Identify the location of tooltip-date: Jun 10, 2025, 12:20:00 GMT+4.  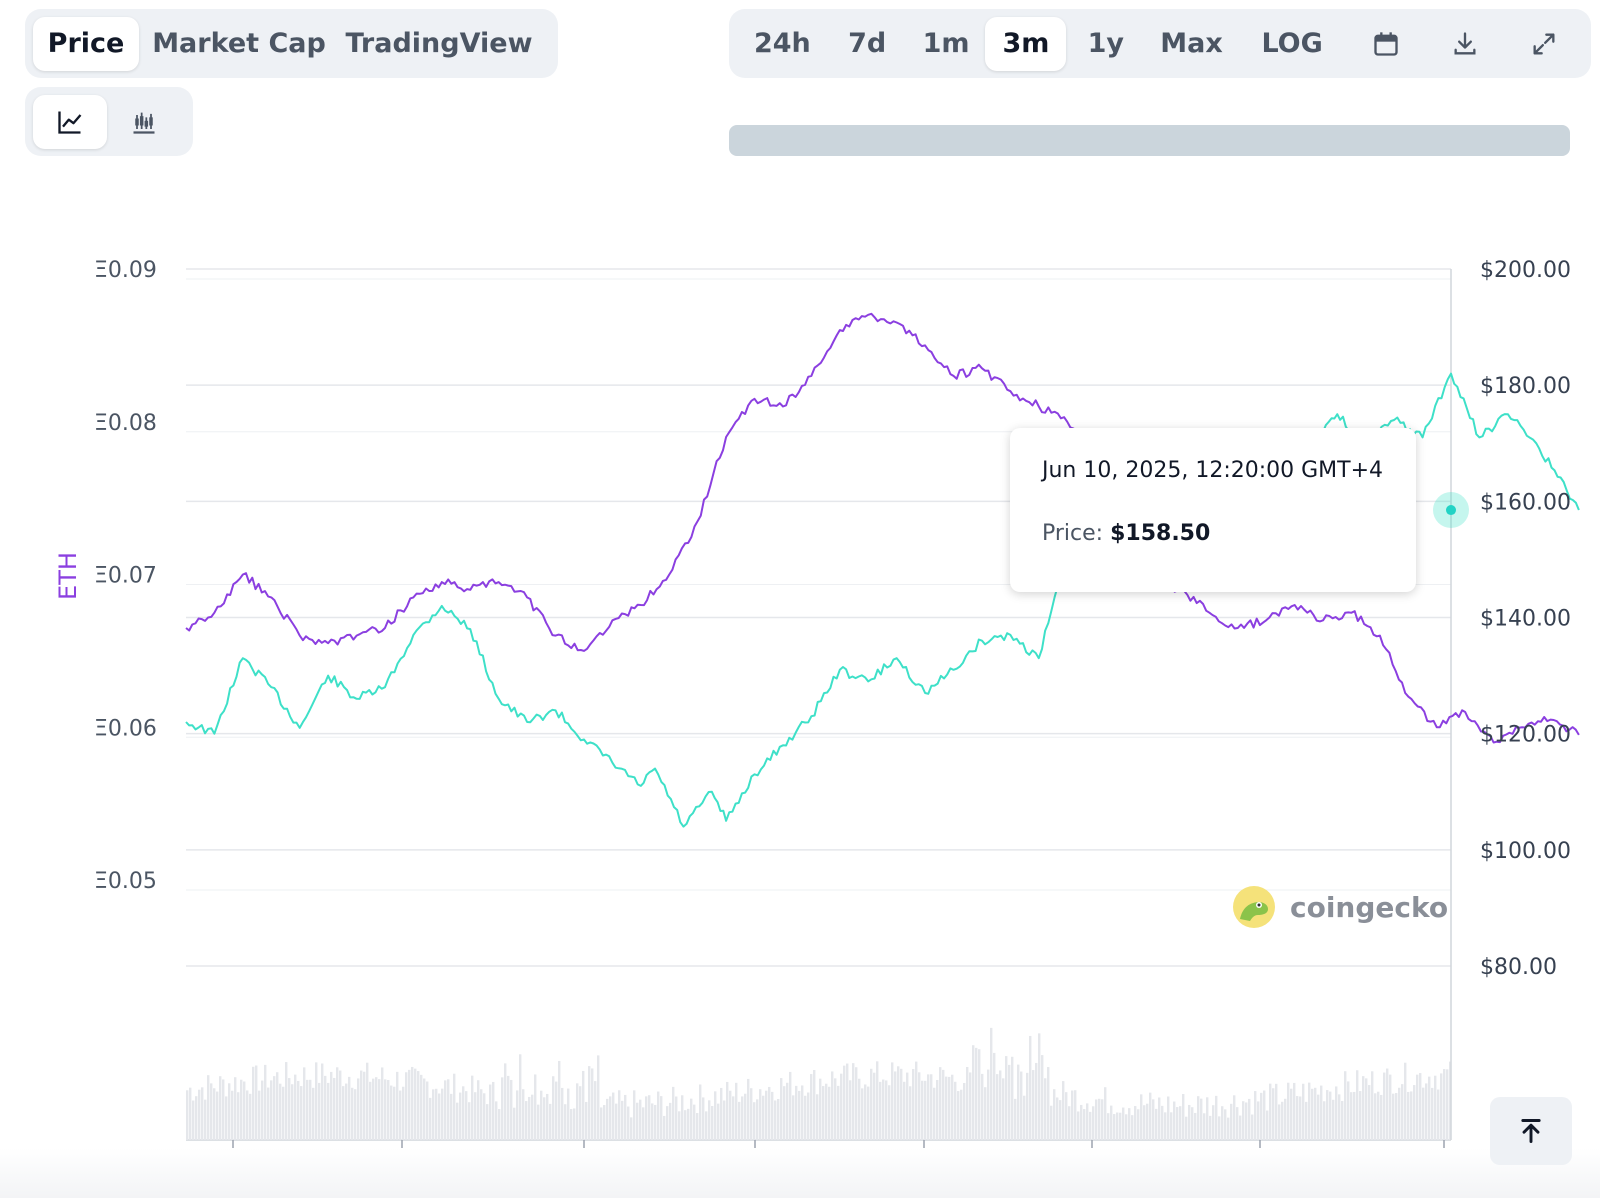
(1213, 470).